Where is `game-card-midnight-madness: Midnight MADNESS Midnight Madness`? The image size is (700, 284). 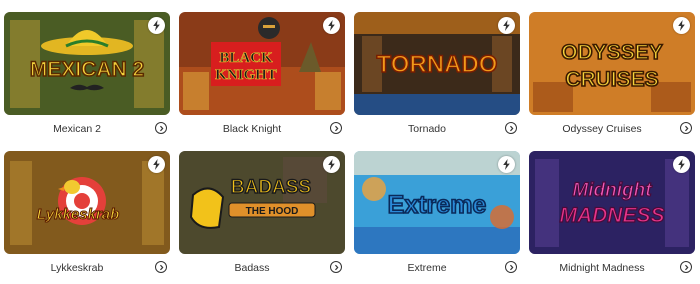
game-card-midnight-madness: Midnight MADNESS Midnight Madness is located at coordinates (612, 216).